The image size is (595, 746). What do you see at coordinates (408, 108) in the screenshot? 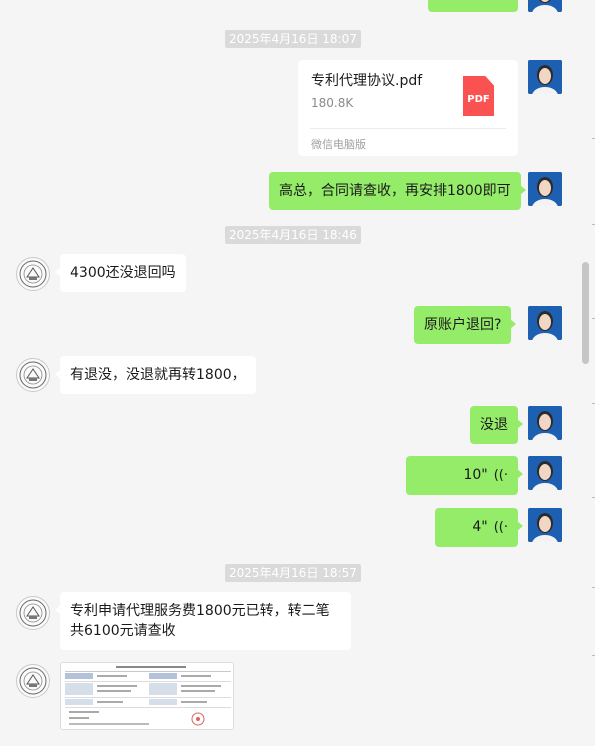
I see `file-message-card: 专利代理协议.pdf 180.8K PDF 微信电脑版` at bounding box center [408, 108].